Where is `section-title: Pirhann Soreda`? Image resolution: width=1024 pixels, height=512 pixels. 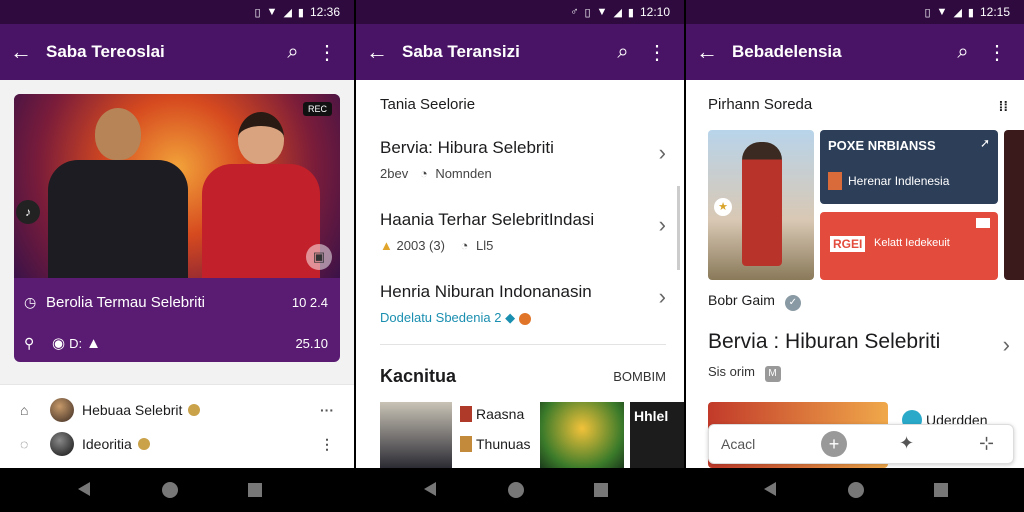 section-title: Pirhann Soreda is located at coordinates (760, 104).